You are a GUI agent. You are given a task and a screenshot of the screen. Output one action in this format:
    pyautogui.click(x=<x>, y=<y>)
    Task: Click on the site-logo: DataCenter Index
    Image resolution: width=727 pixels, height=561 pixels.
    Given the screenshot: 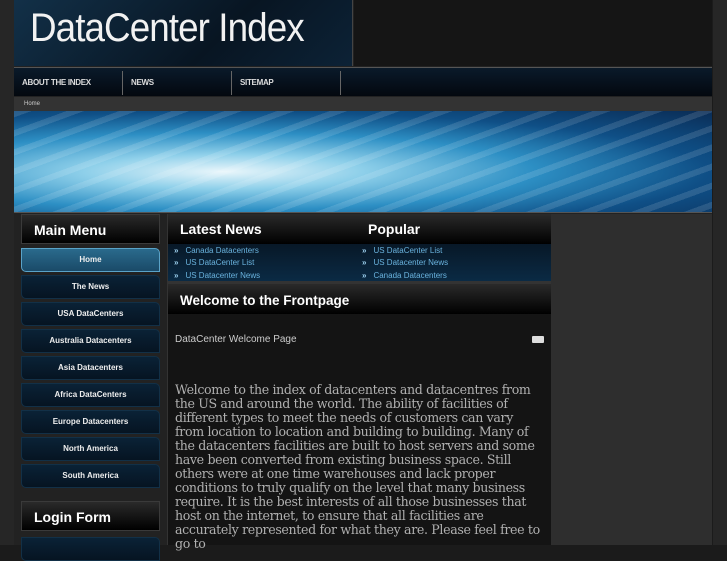 What is the action you would take?
    pyautogui.click(x=183, y=33)
    